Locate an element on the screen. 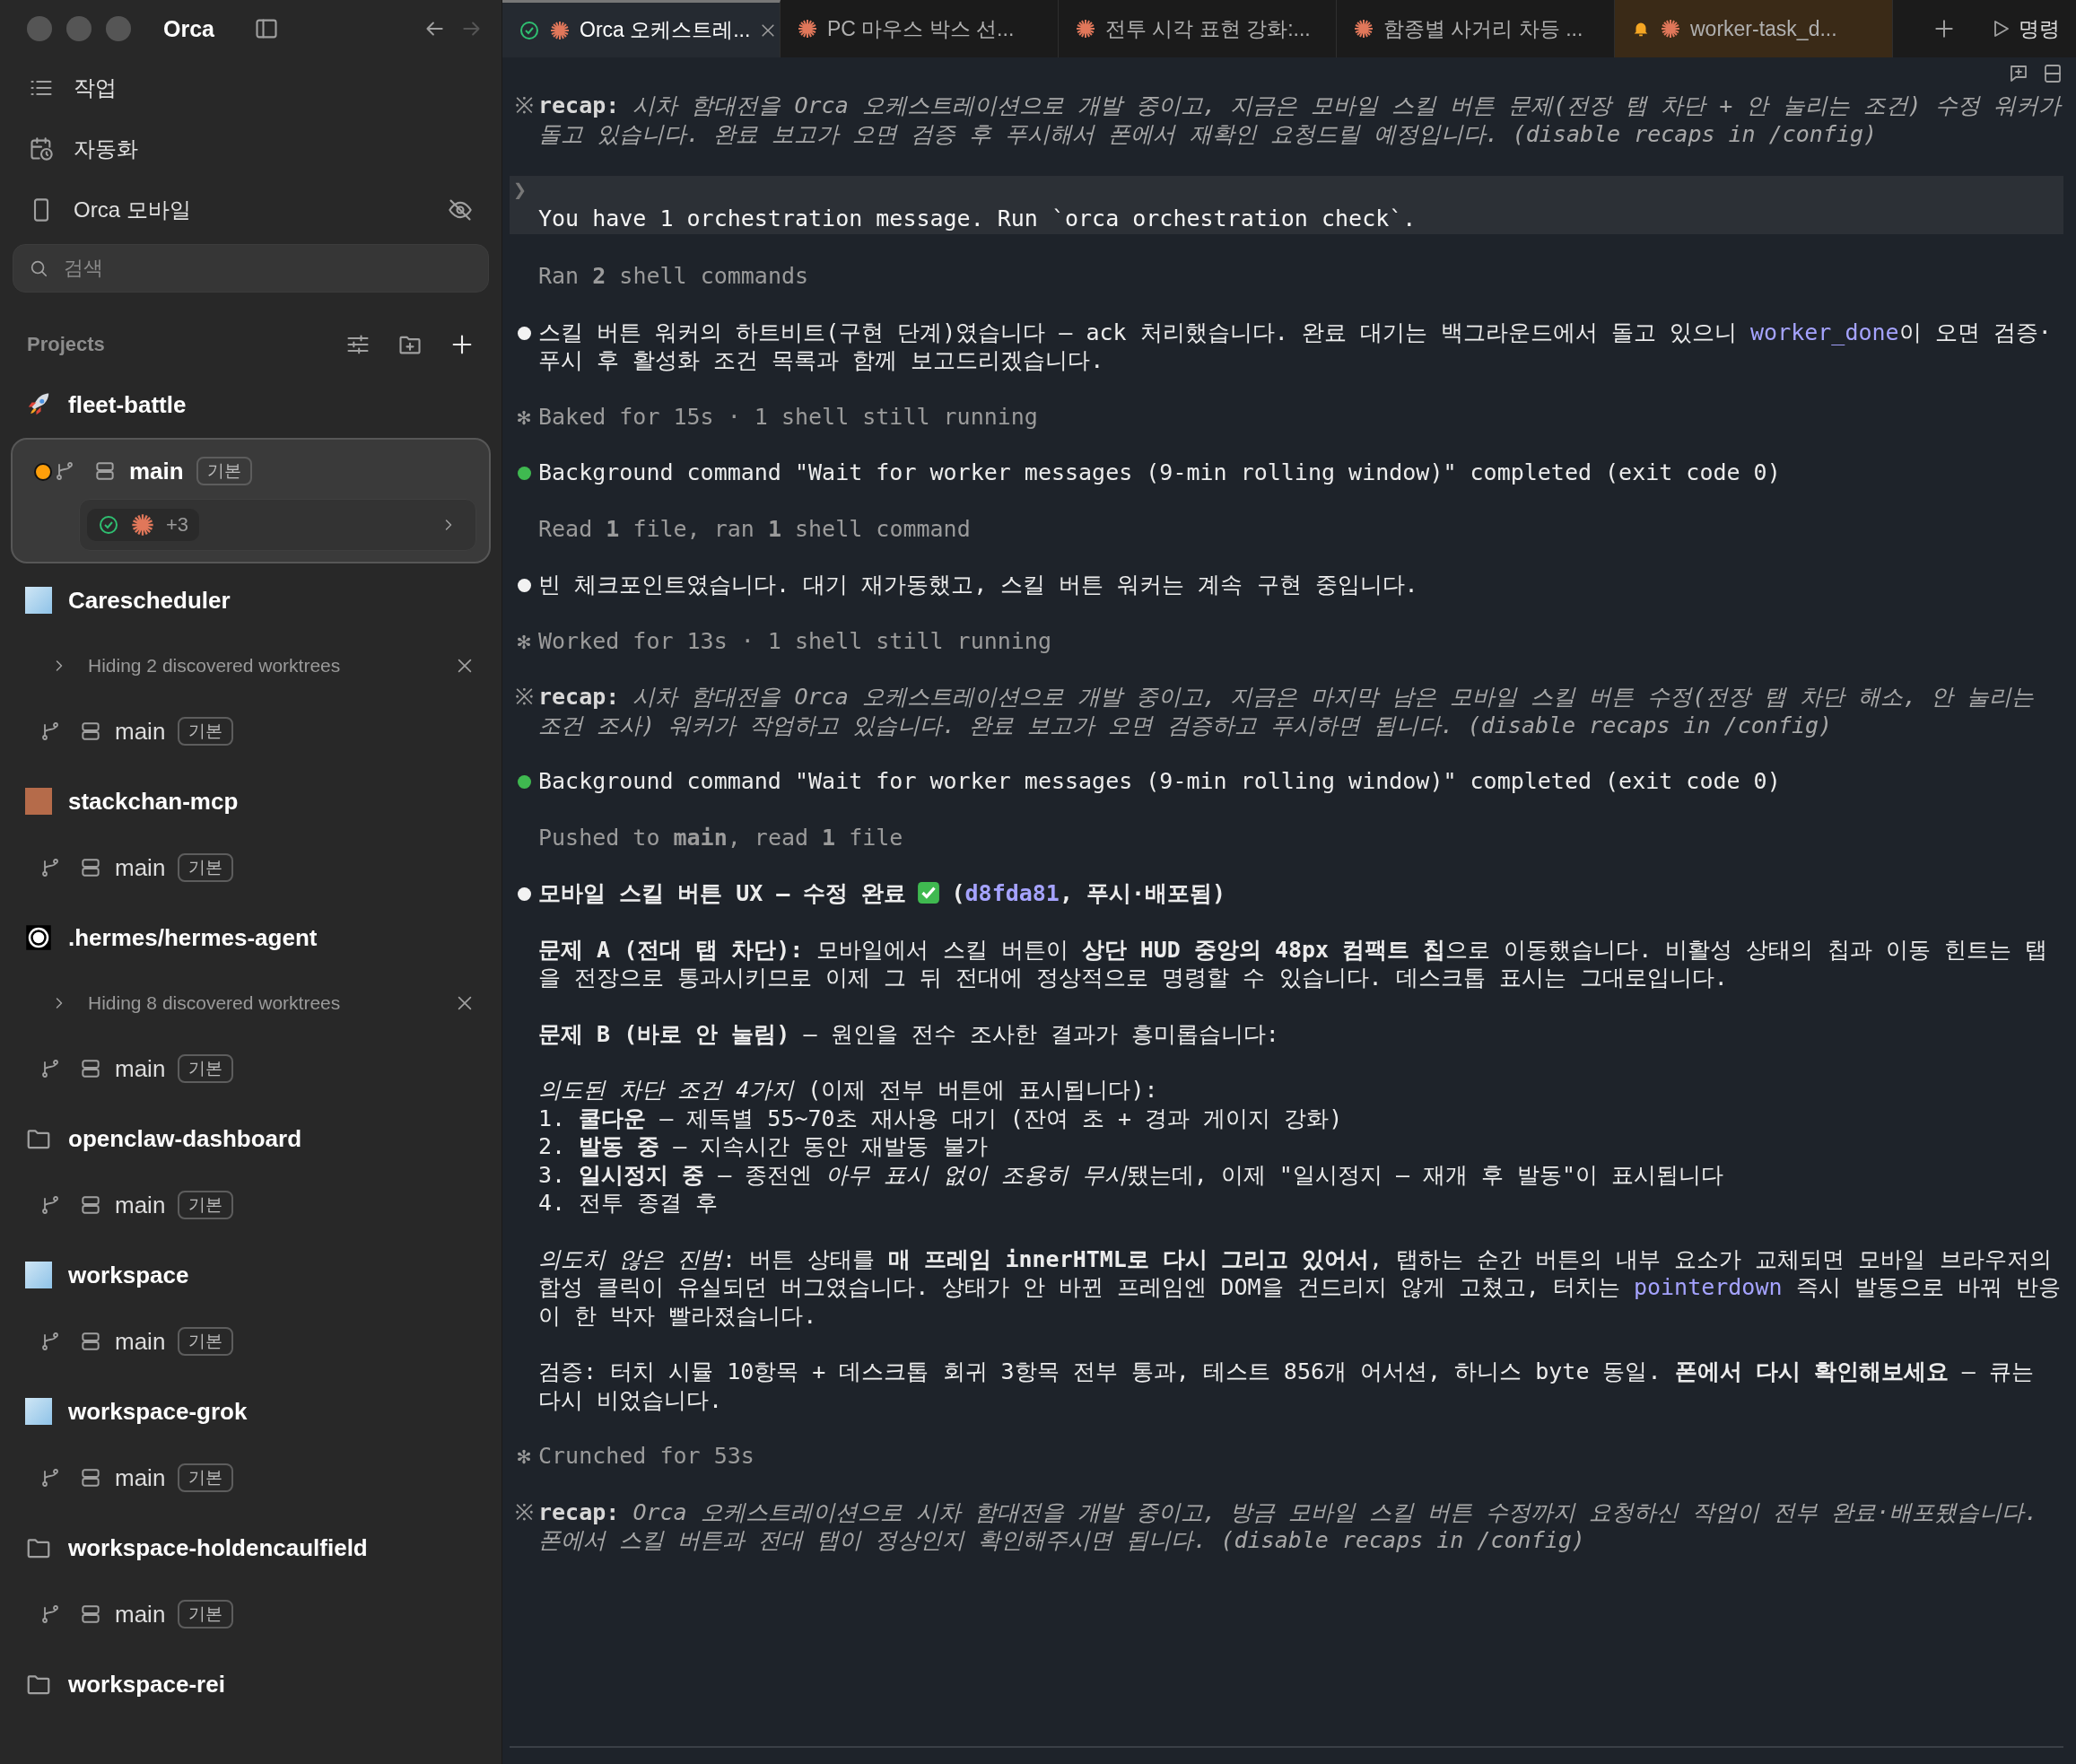 Image resolution: width=2076 pixels, height=1764 pixels. logo-icon is located at coordinates (38, 937).